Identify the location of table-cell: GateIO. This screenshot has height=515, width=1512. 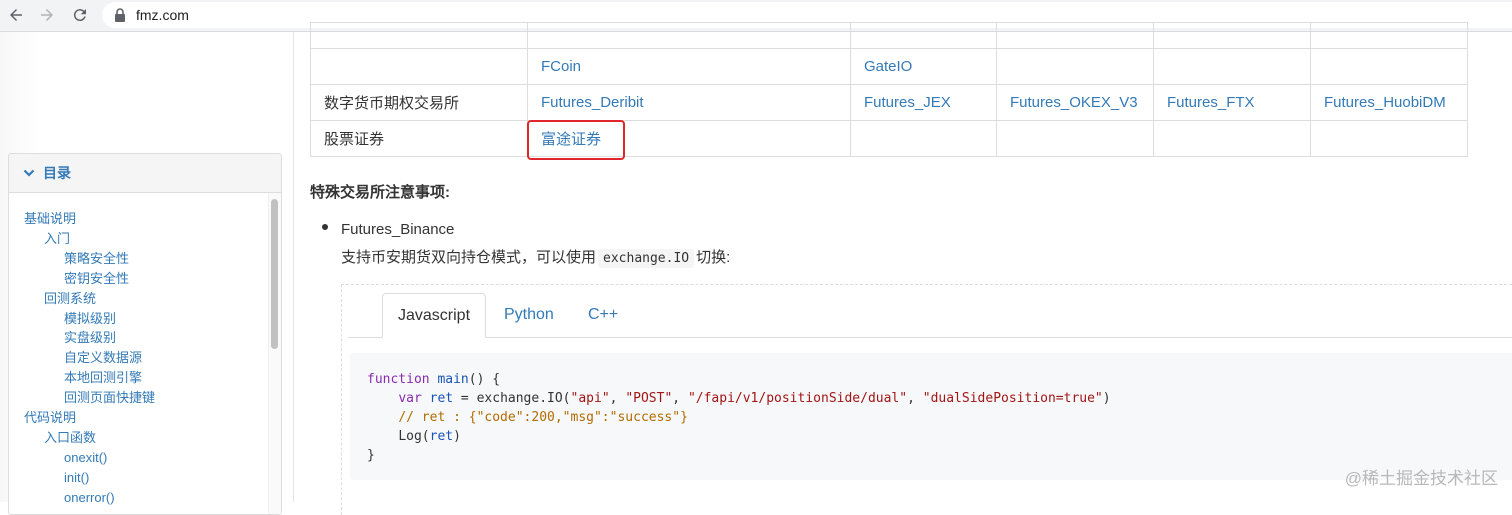
(923, 66).